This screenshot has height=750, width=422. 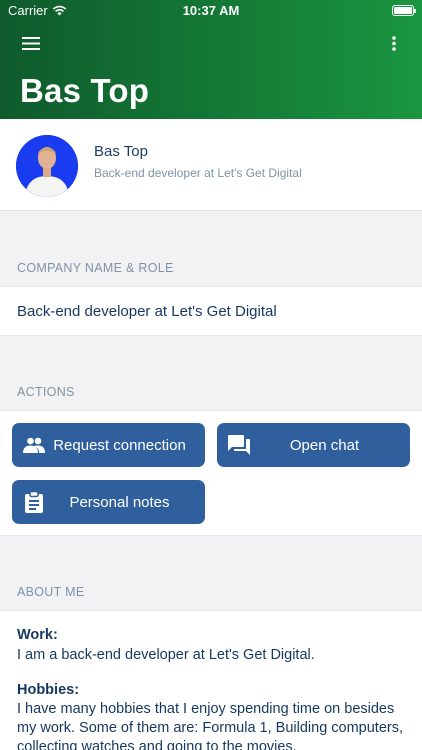 I want to click on hobbies-heading: Hobbies:, so click(x=48, y=690).